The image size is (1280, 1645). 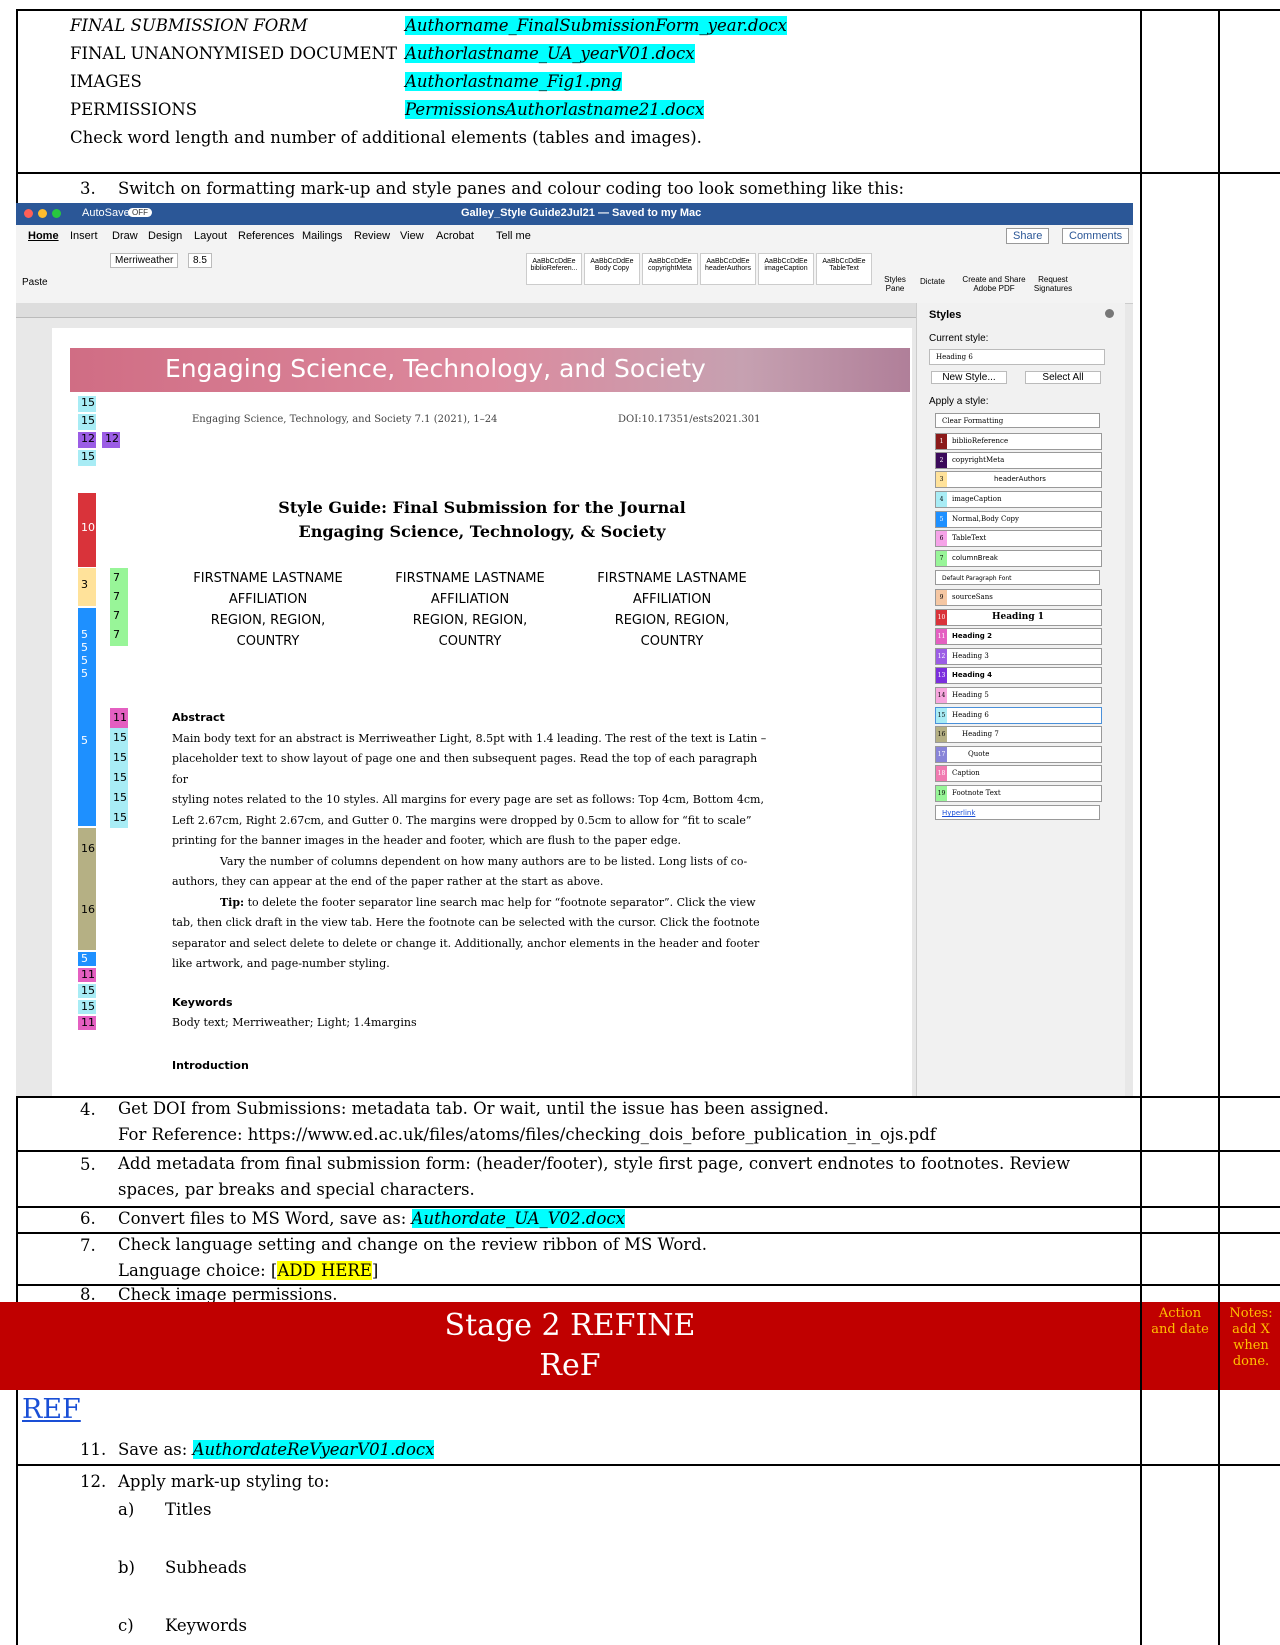 What do you see at coordinates (198, 1270) in the screenshot?
I see `step-text-part: Language choice: [` at bounding box center [198, 1270].